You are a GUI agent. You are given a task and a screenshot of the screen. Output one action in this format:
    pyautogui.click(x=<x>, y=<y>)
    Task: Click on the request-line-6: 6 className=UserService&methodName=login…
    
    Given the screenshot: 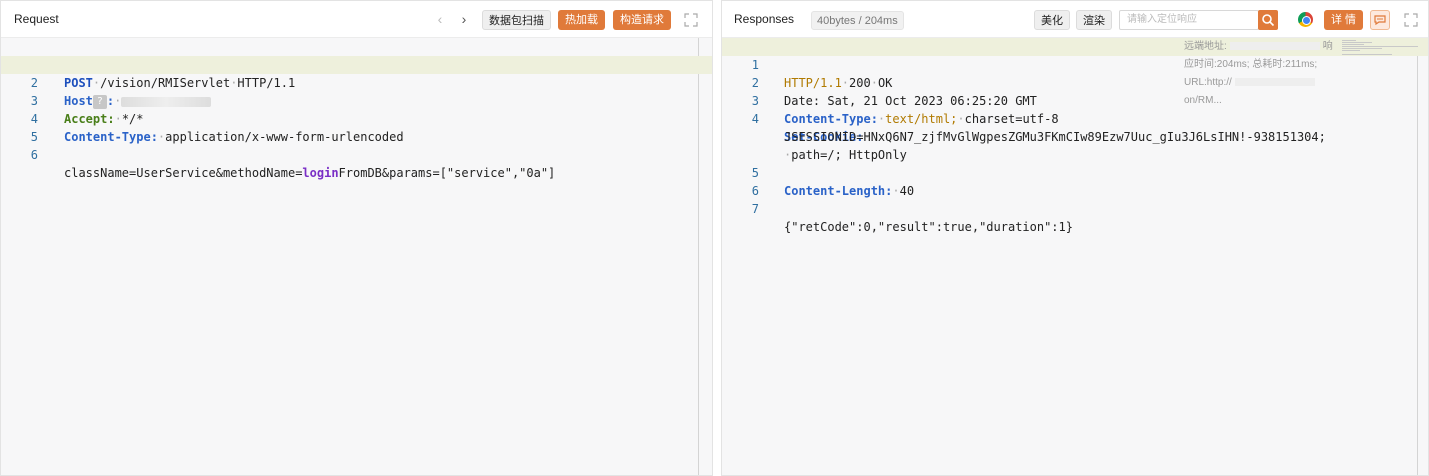 What is the action you would take?
    pyautogui.click(x=293, y=164)
    